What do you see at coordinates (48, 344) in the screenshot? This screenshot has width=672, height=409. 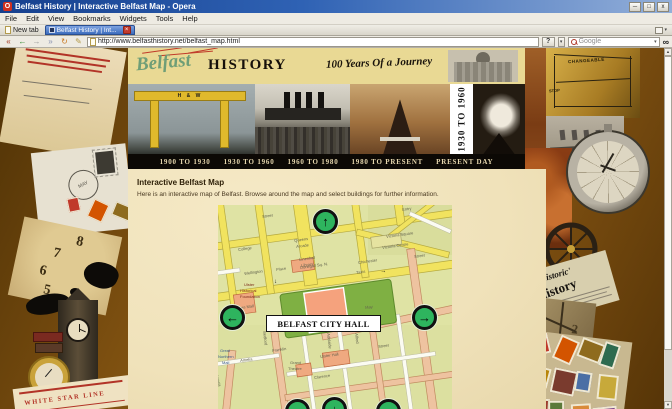 I see `old-books` at bounding box center [48, 344].